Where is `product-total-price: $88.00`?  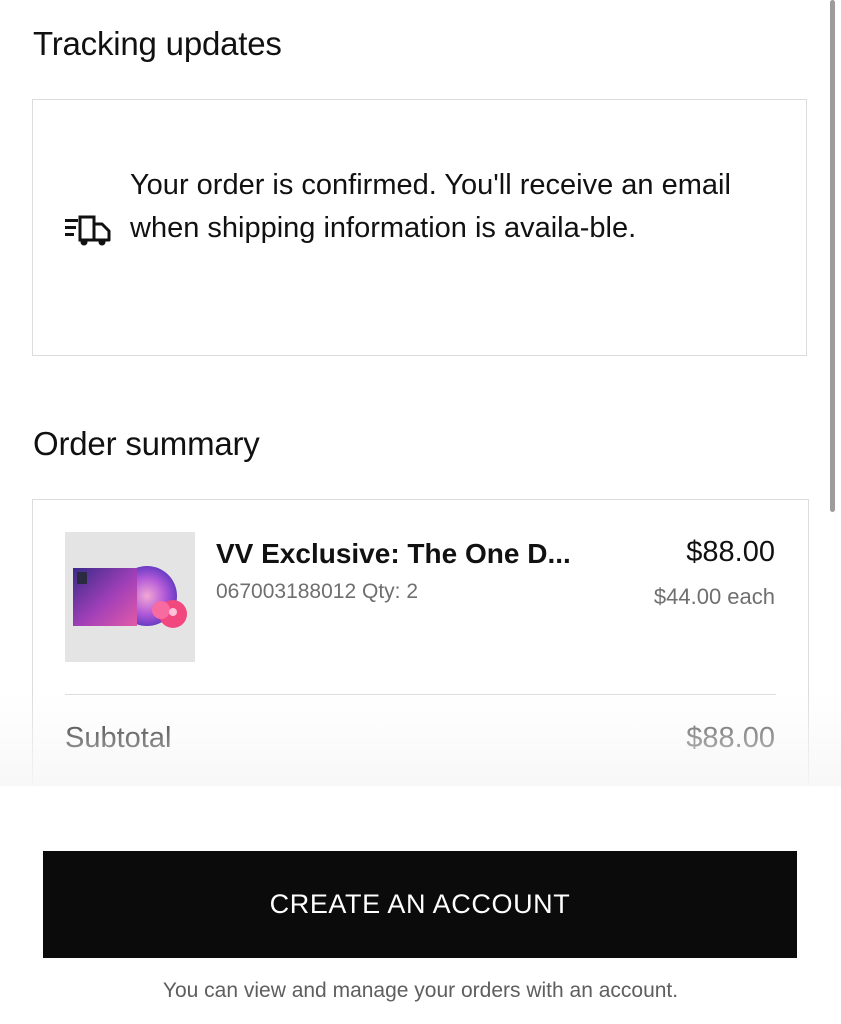
product-total-price: $88.00 is located at coordinates (730, 552).